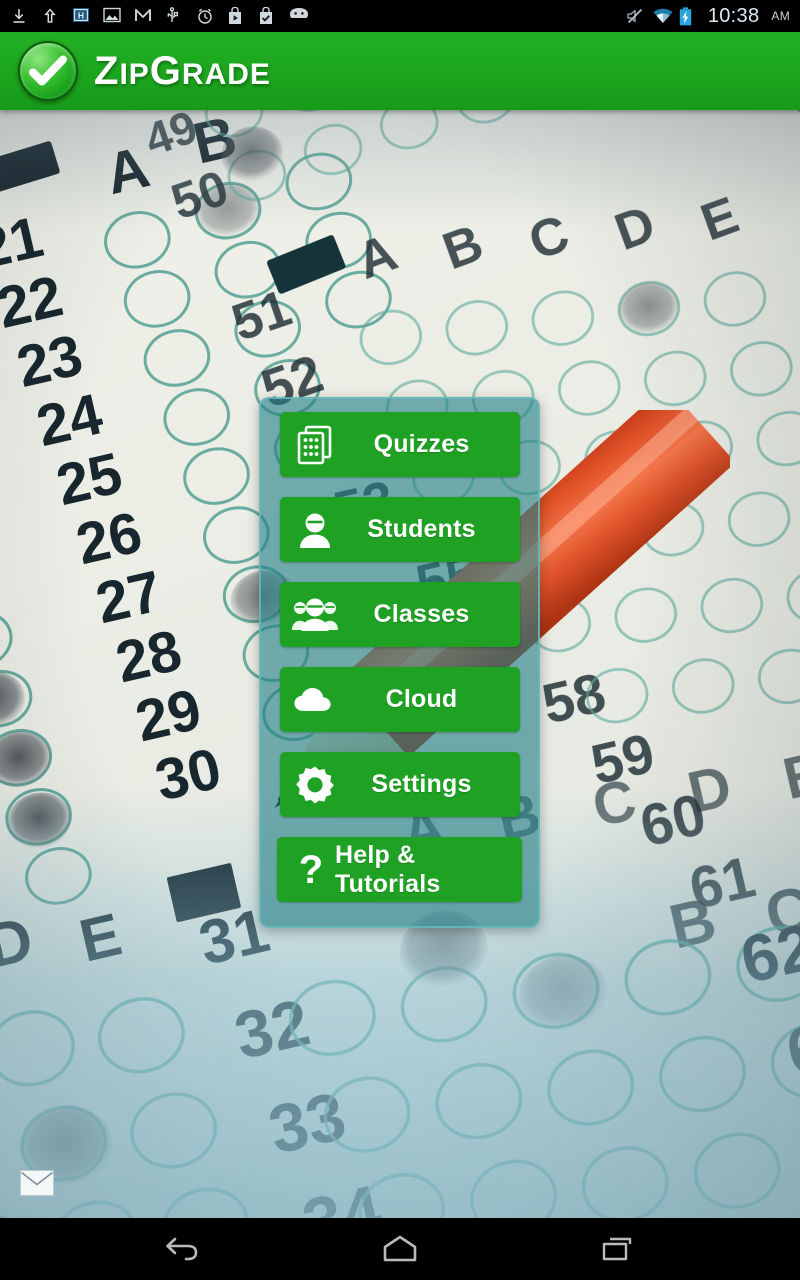 The image size is (800, 1280). I want to click on menu-item-help-tutorials: ? Help & Tutorials, so click(399, 869).